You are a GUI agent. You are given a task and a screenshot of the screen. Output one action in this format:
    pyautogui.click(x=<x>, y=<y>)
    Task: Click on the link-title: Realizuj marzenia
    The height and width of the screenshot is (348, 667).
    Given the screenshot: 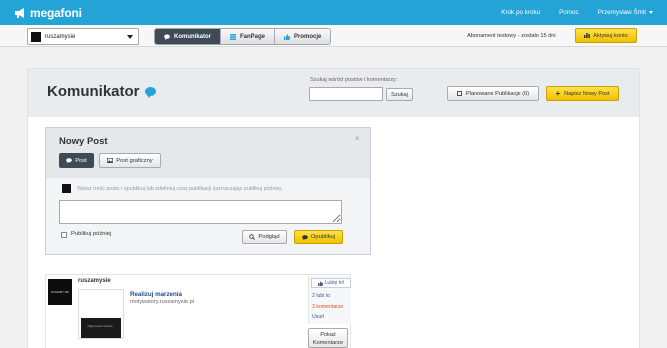 What is the action you would take?
    pyautogui.click(x=156, y=294)
    